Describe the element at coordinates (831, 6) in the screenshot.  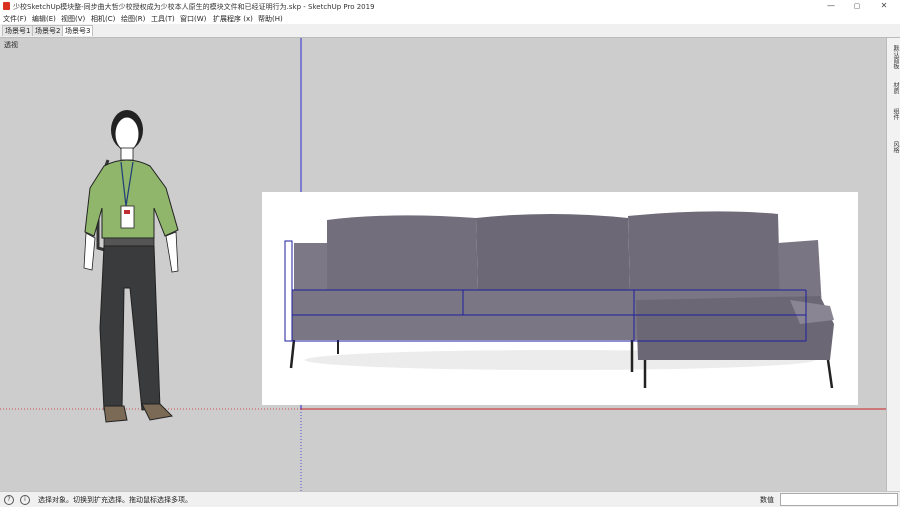
I see `minimize-button: —` at that location.